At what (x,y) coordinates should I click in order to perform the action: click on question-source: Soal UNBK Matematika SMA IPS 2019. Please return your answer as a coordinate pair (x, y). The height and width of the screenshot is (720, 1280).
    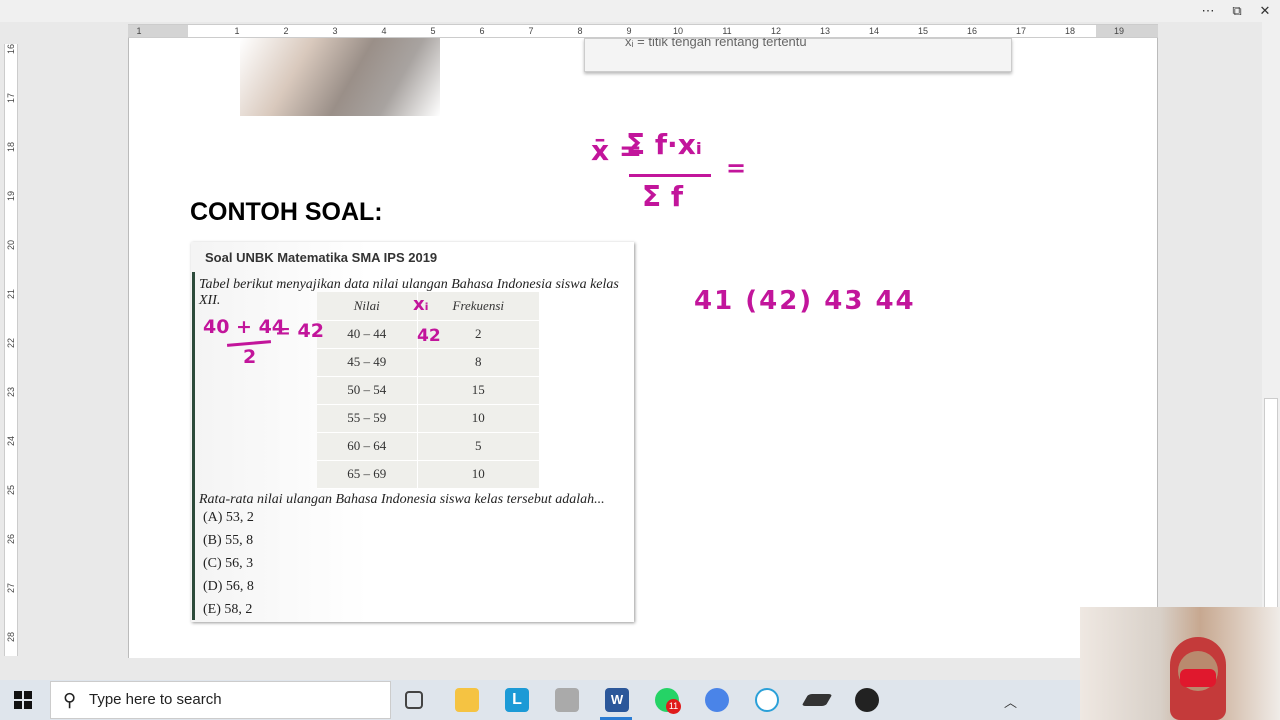
    Looking at the image, I should click on (321, 257).